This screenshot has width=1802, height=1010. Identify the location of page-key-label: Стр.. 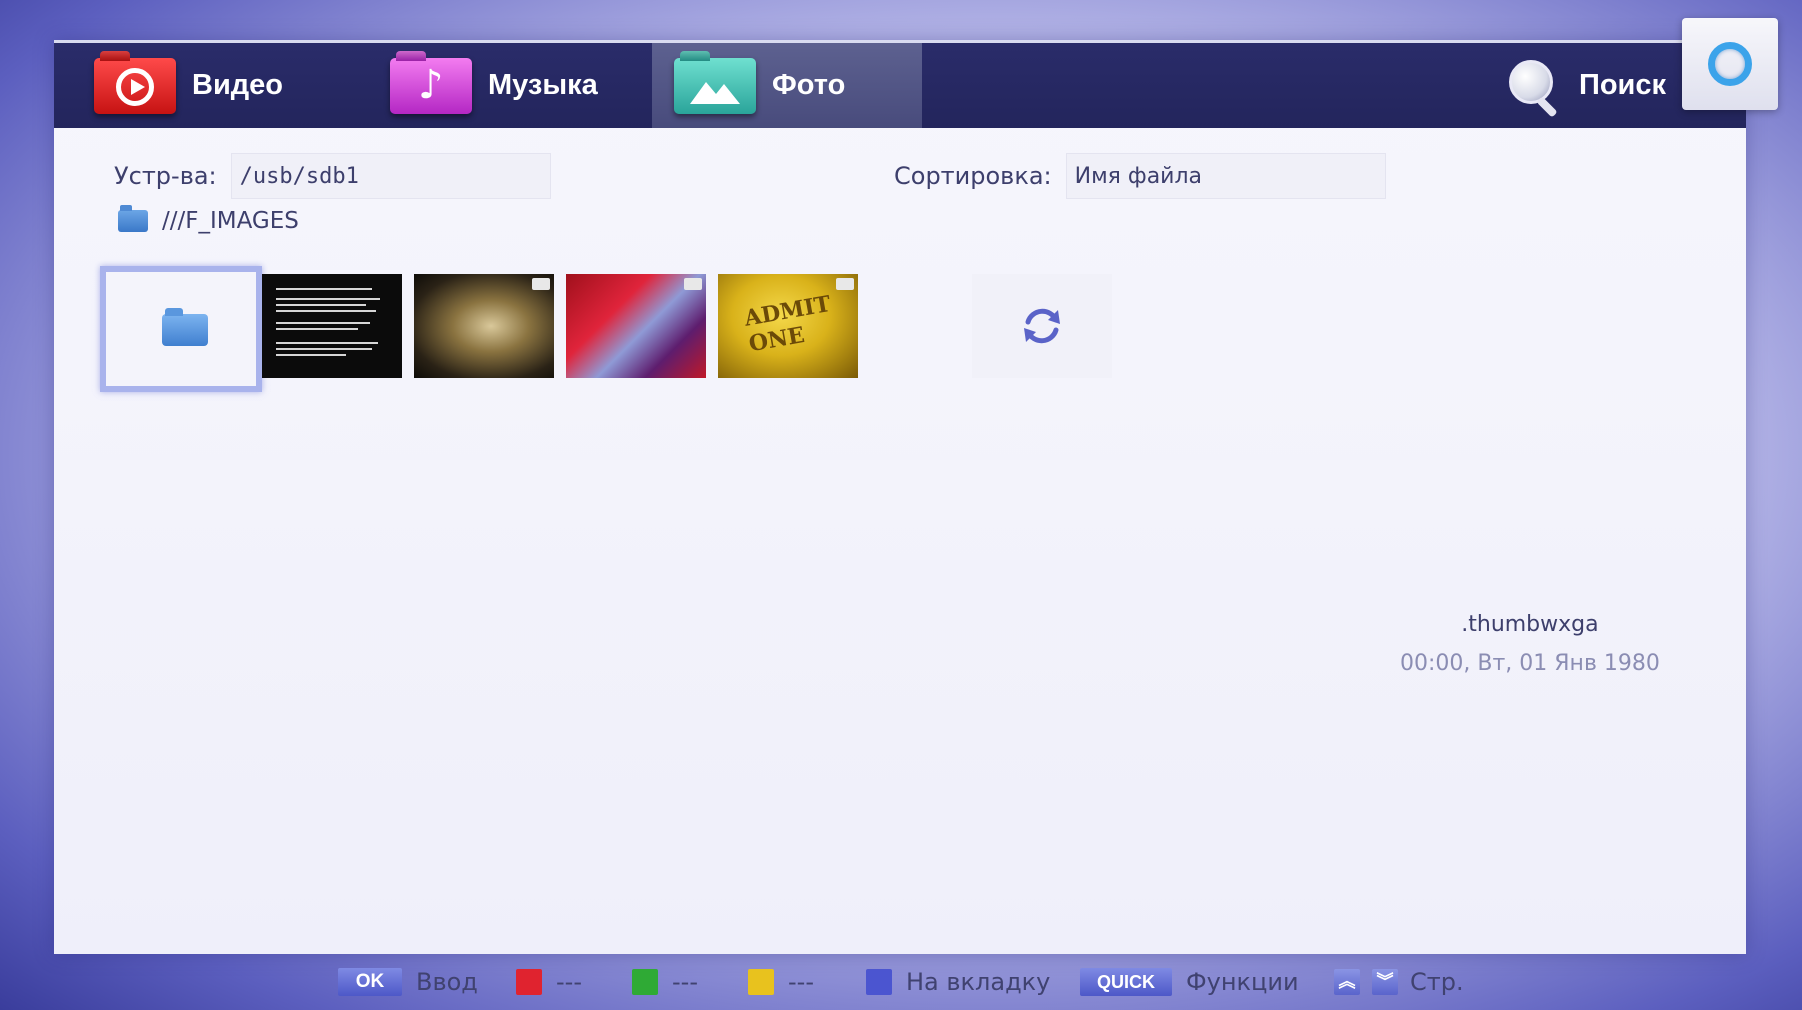
(1437, 982).